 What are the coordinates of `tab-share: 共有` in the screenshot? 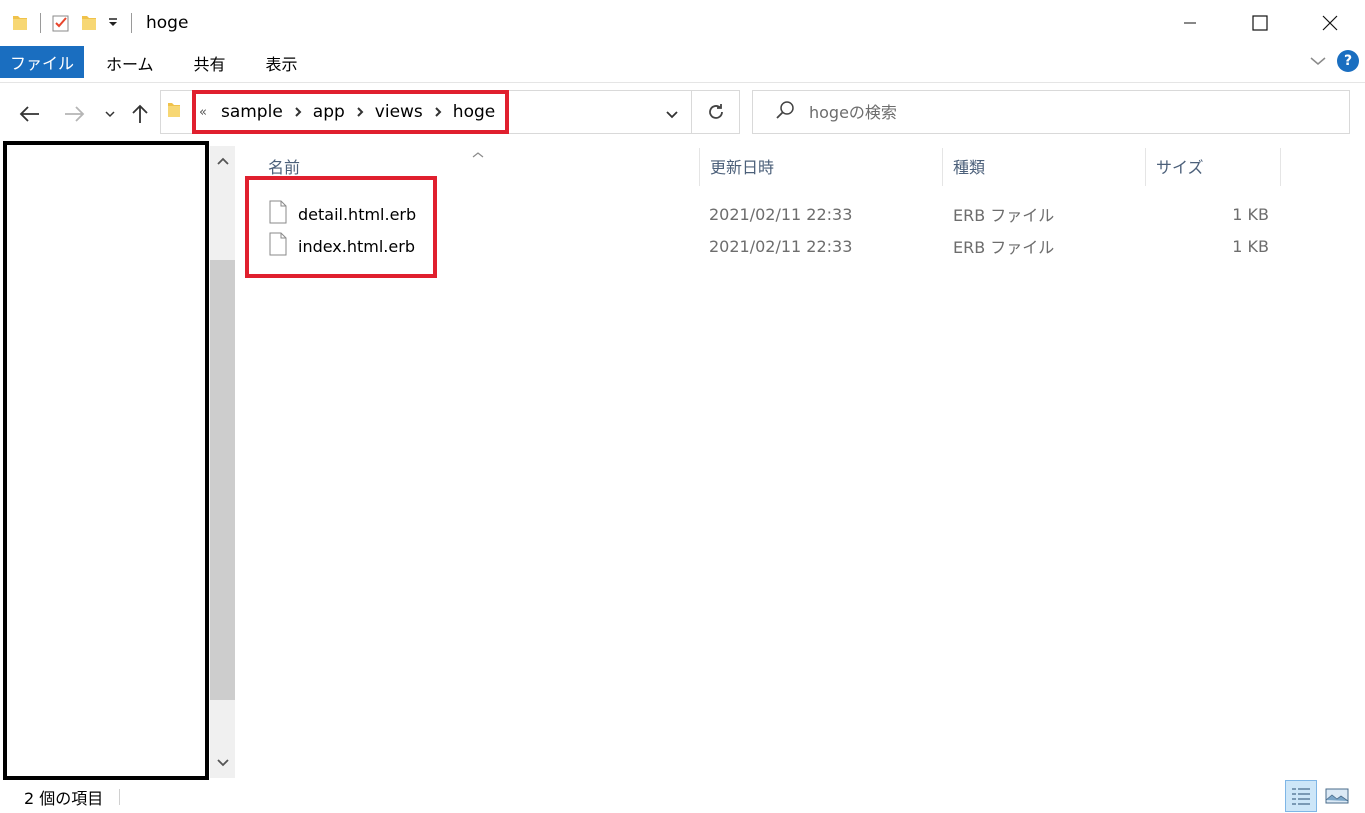 It's located at (210, 62).